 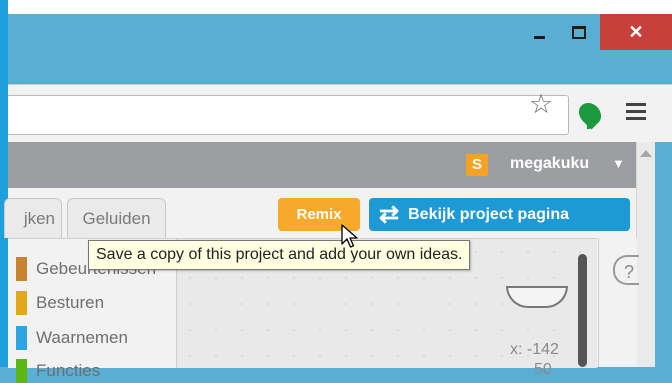 I want to click on y-coordinate-readout: 50, so click(x=543, y=369).